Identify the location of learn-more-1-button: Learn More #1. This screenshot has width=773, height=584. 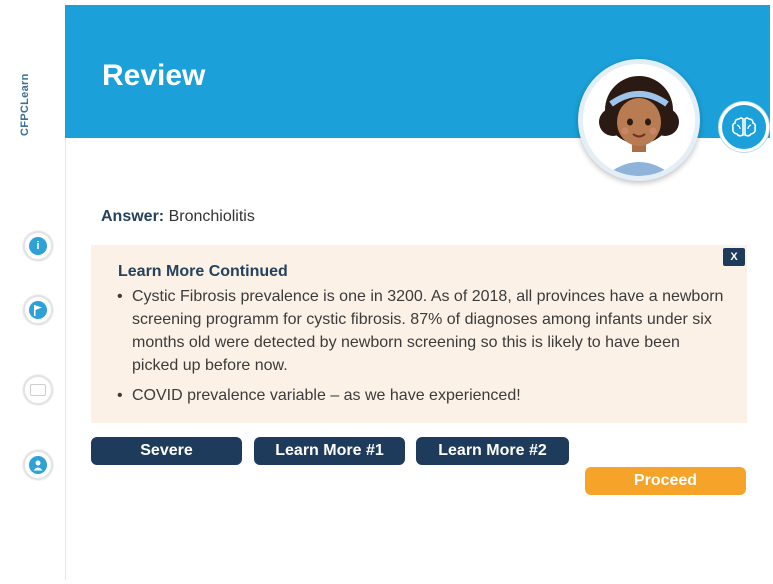
(329, 451).